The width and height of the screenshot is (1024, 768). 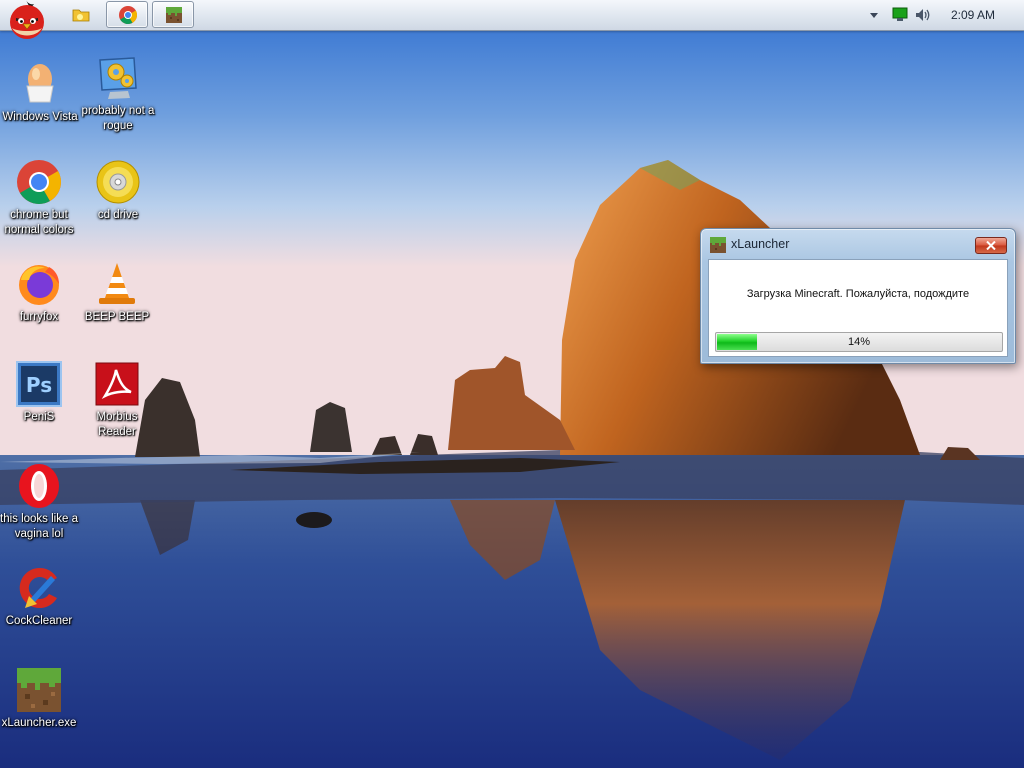 I want to click on desktop-icon-label: Windows Vista, so click(x=40, y=117).